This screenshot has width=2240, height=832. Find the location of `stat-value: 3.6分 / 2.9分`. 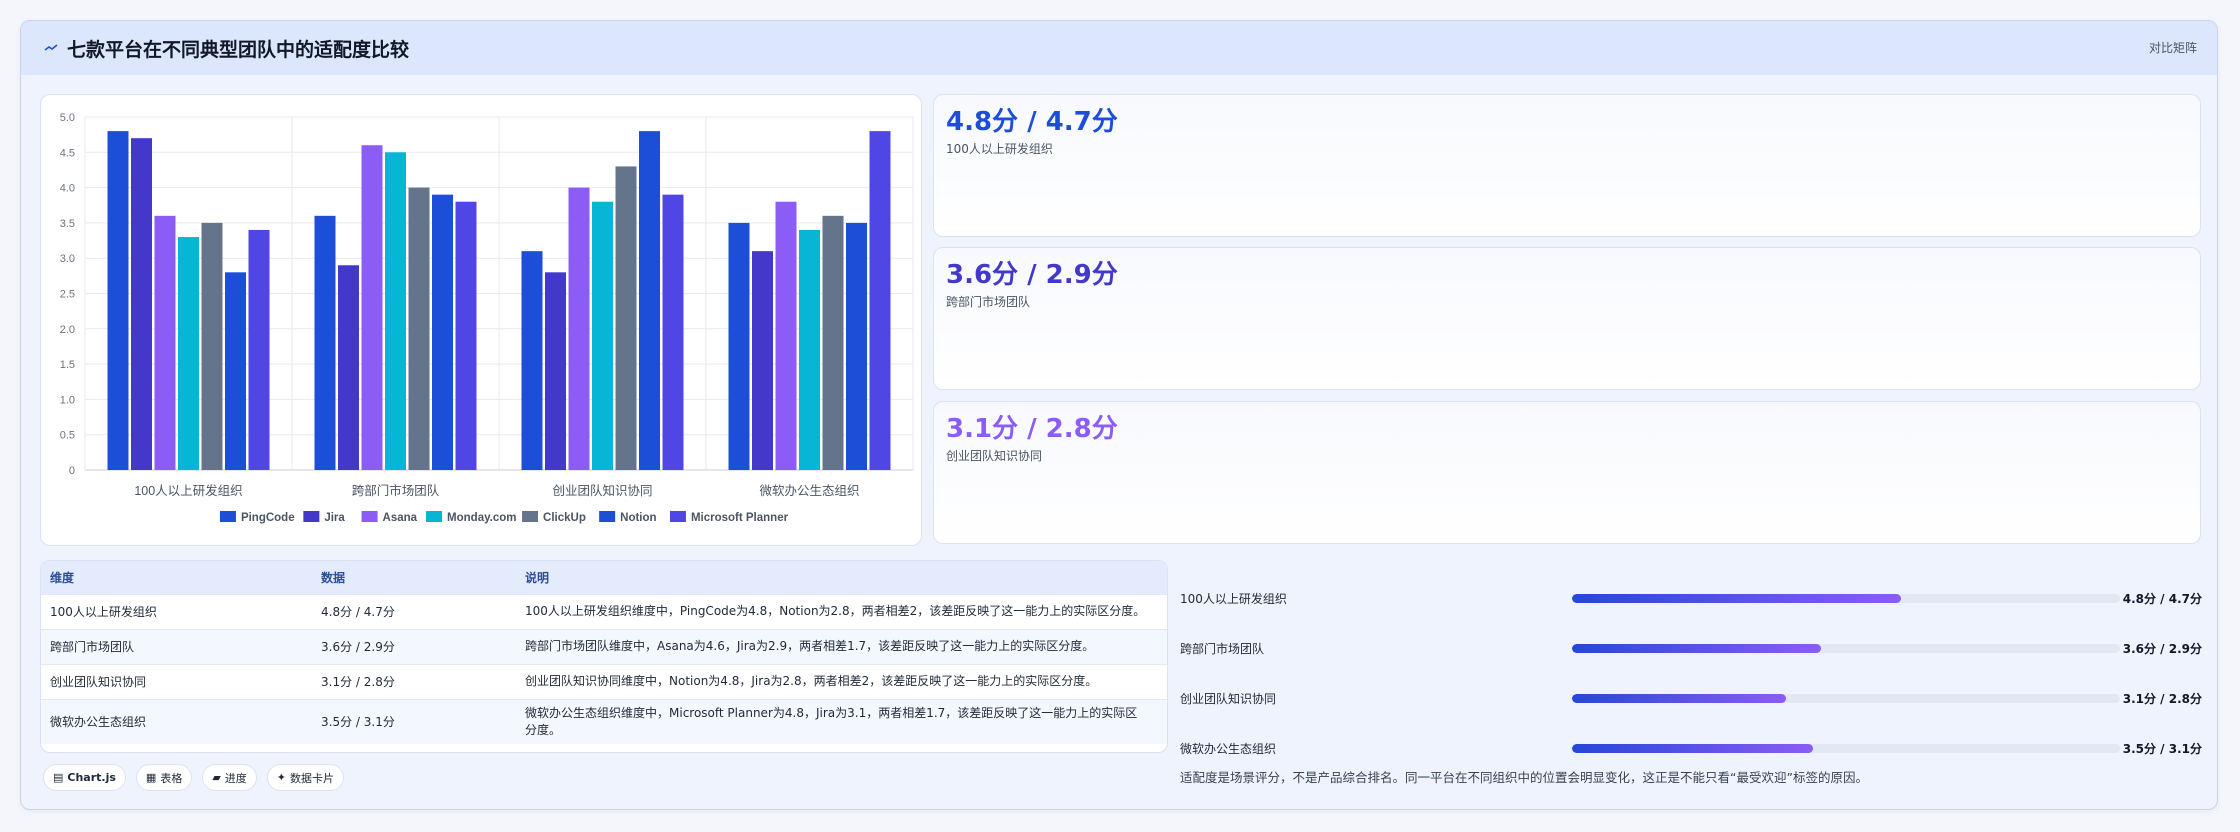

stat-value: 3.6分 / 2.9分 is located at coordinates (1032, 275).